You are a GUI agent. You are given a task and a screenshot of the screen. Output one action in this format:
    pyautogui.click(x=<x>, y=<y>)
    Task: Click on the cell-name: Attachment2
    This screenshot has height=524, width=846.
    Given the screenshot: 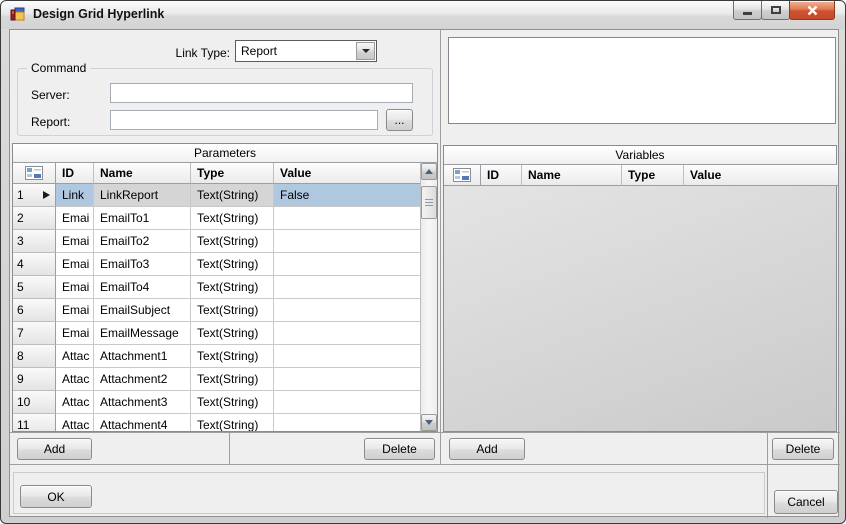 What is the action you would take?
    pyautogui.click(x=142, y=379)
    